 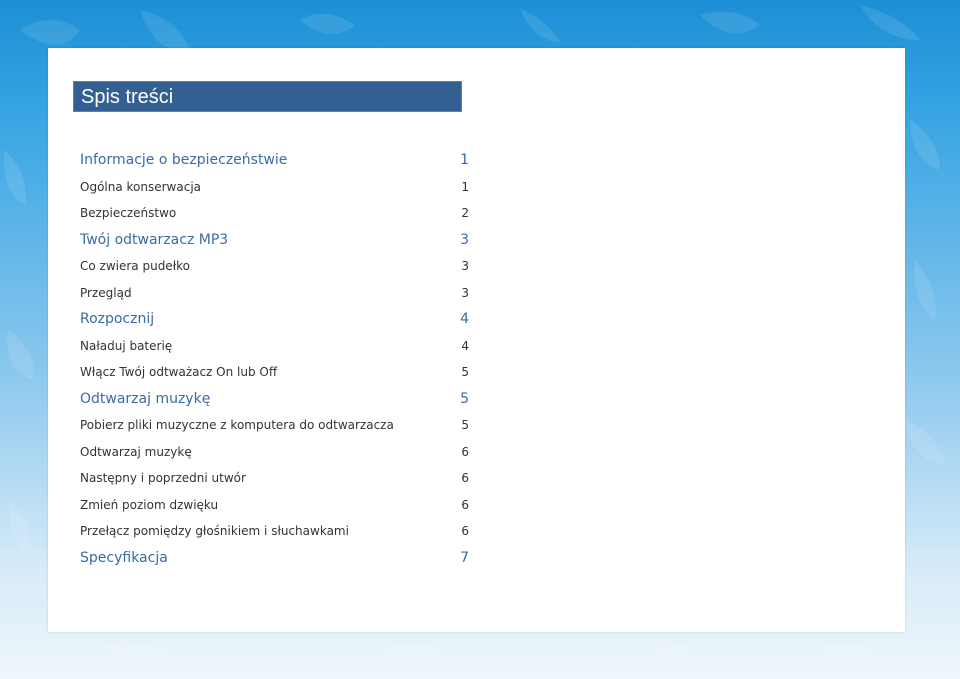 I want to click on toc-entry-label: Przegląd, so click(x=106, y=292).